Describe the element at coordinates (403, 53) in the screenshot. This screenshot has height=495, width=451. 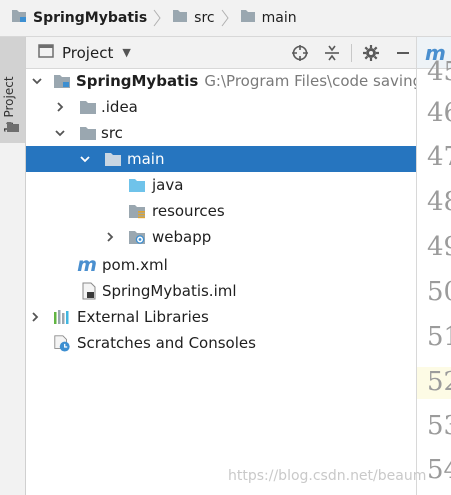
I see `minimize-icon` at that location.